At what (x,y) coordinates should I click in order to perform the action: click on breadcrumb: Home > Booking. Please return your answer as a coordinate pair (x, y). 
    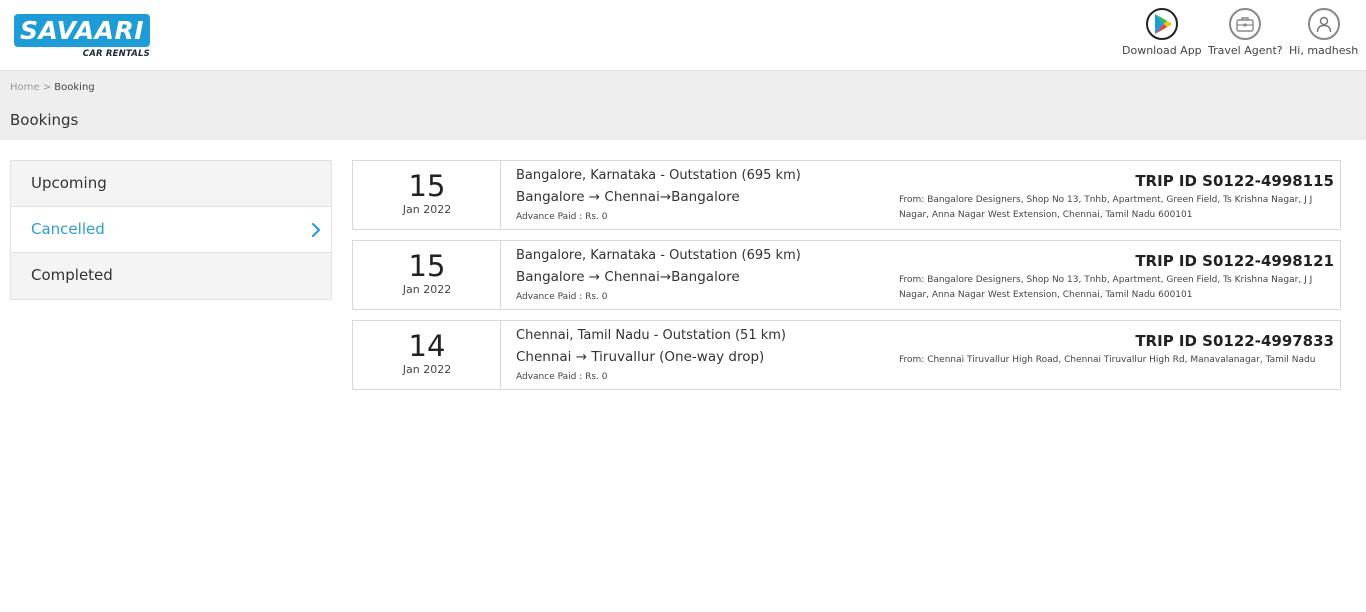
    Looking at the image, I should click on (52, 87).